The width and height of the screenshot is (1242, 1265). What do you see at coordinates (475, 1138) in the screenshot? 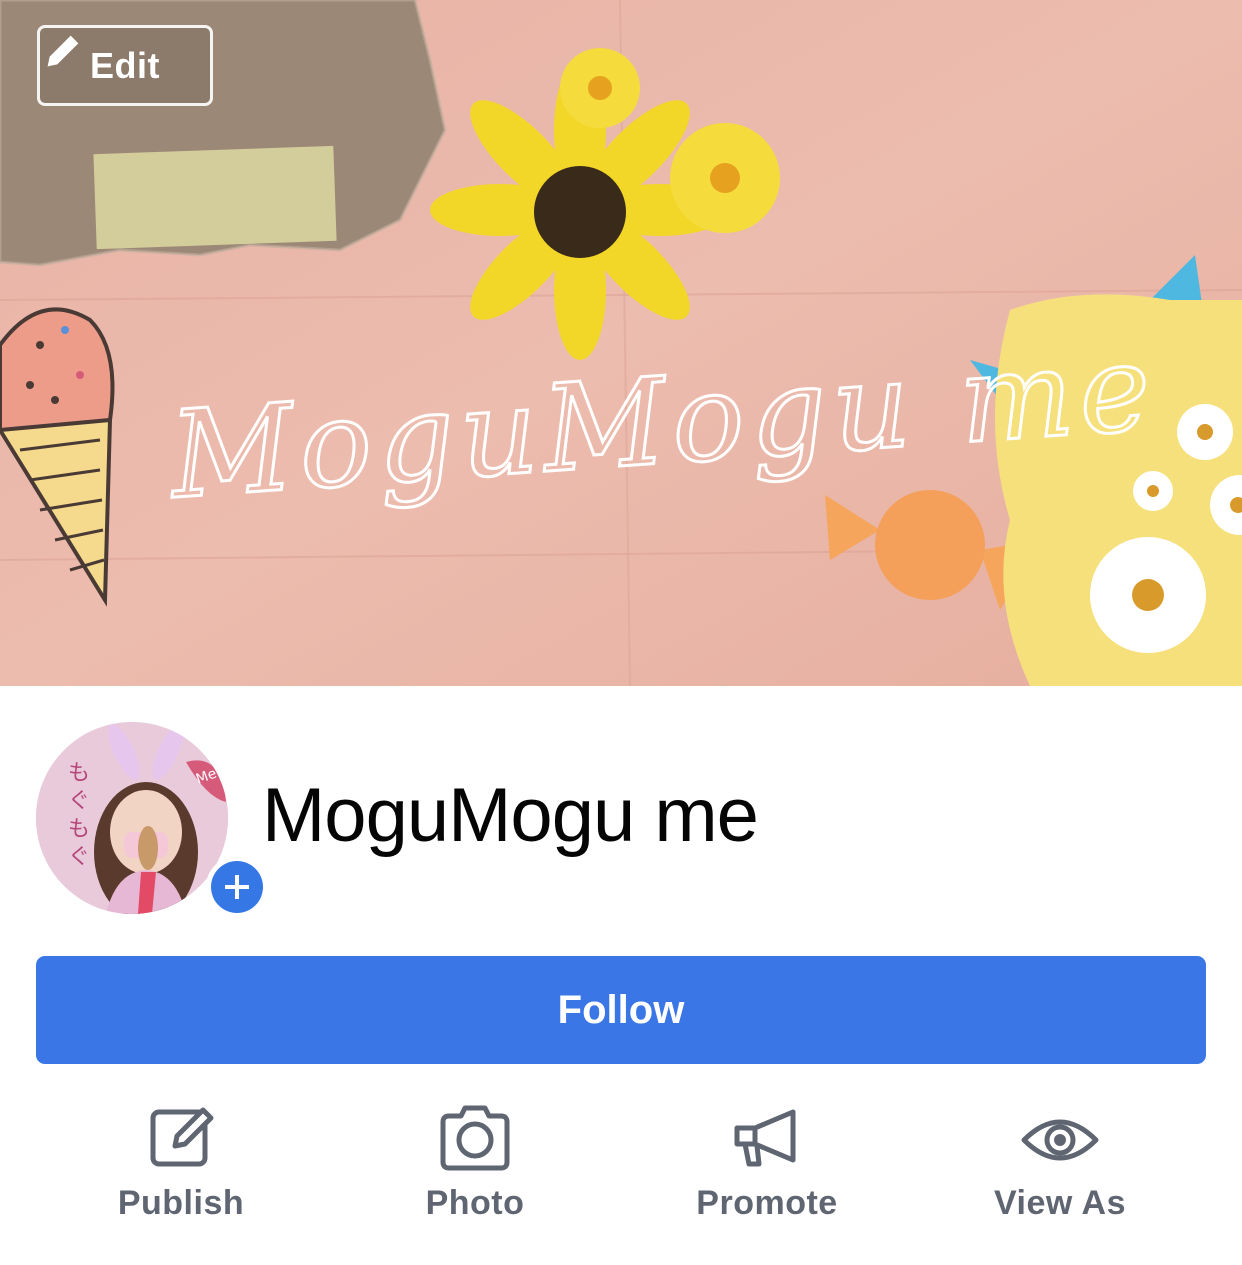
I see `camera-icon` at bounding box center [475, 1138].